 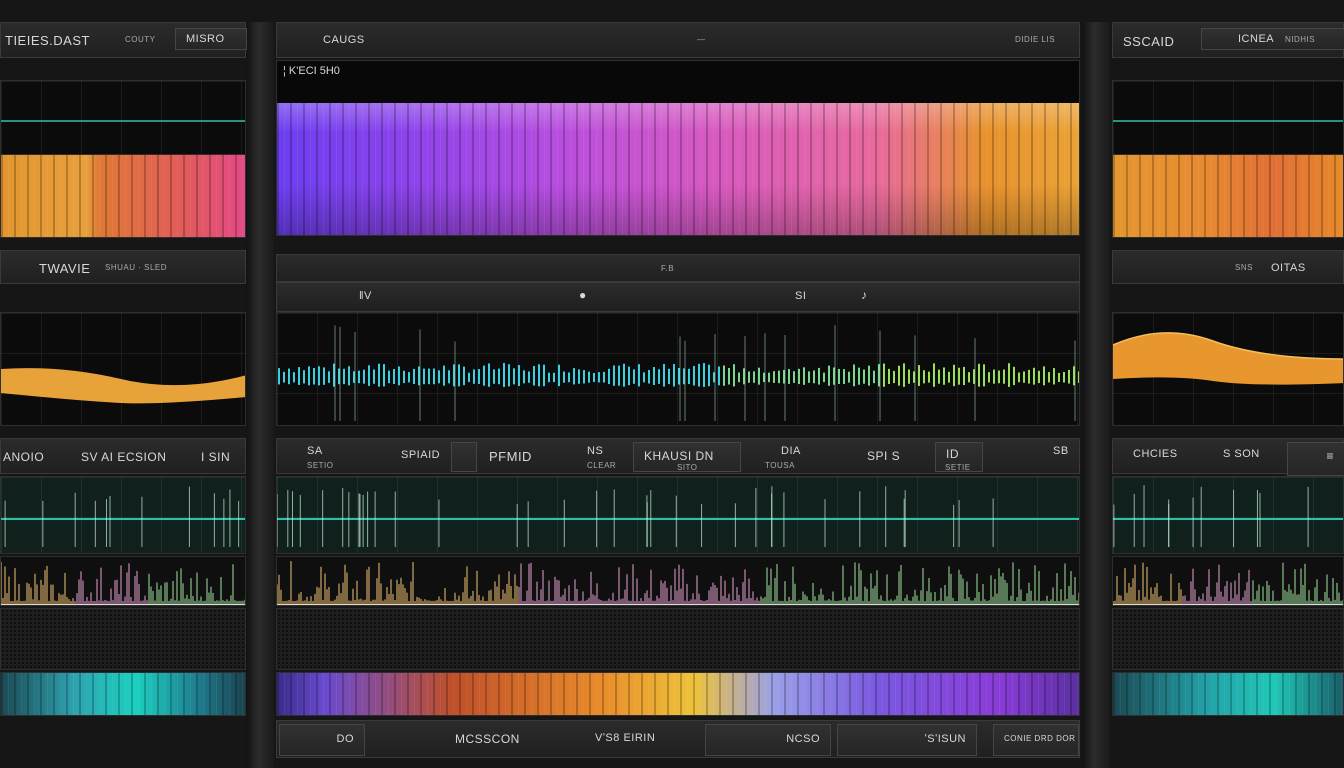 I want to click on left-mesh-panel, so click(x=123, y=639).